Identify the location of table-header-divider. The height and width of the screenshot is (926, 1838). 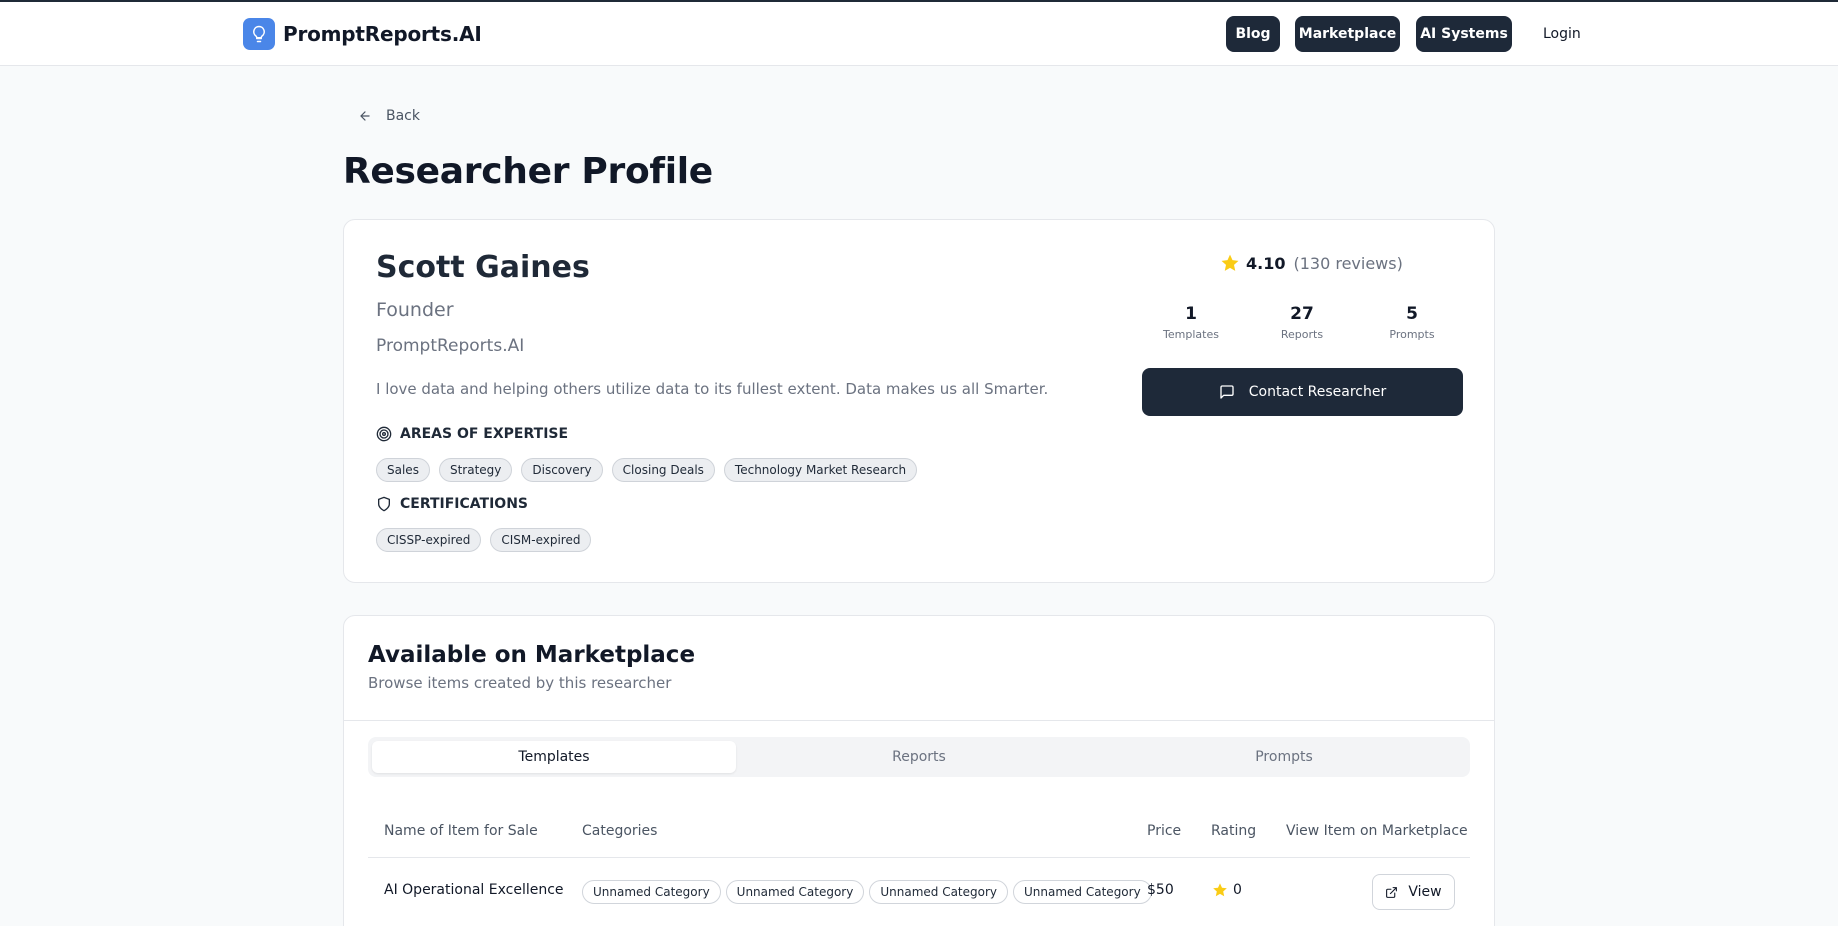
(919, 857).